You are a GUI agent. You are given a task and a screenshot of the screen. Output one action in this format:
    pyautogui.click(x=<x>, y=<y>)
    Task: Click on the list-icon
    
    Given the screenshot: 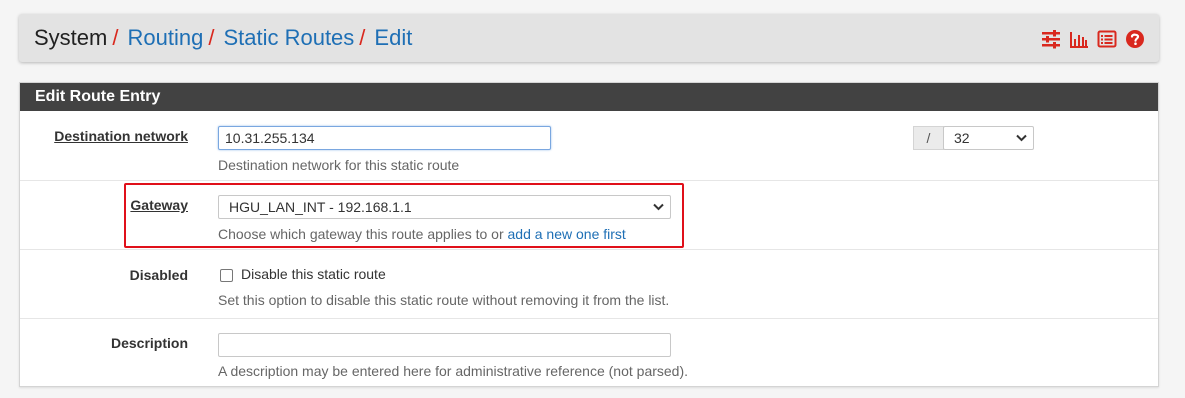 What is the action you would take?
    pyautogui.click(x=1107, y=39)
    